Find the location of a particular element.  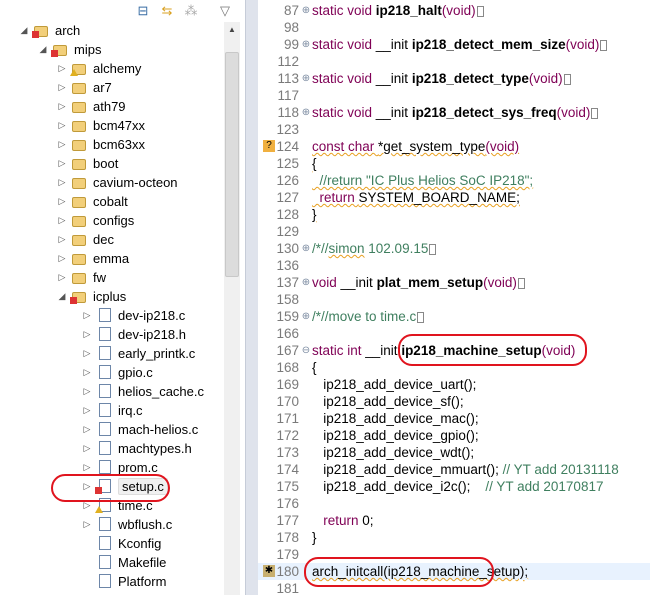

code-line: 125 { is located at coordinates (454, 163).